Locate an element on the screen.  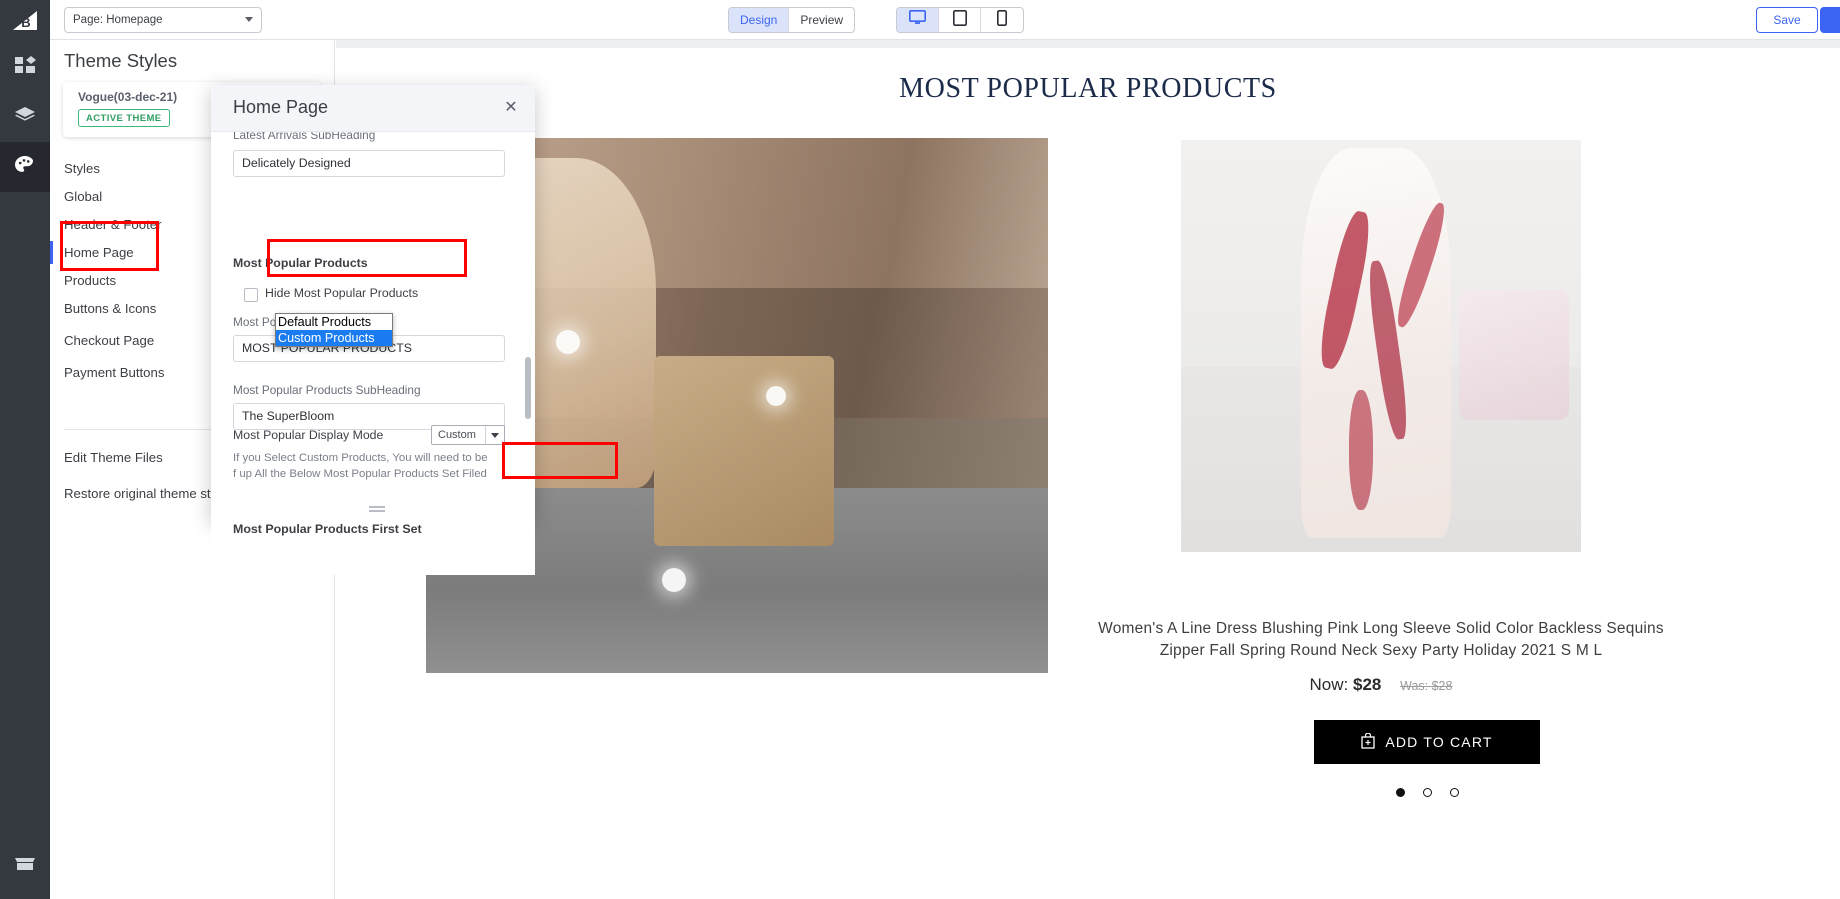
palette-icon is located at coordinates (25, 167).